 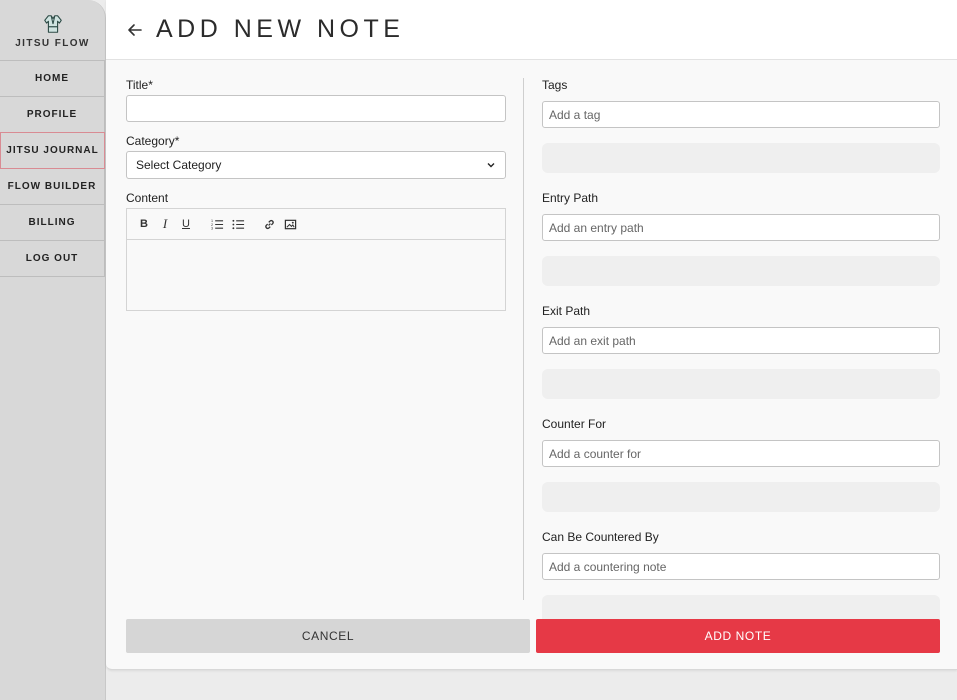 I want to click on italic-button: I, so click(x=165, y=223).